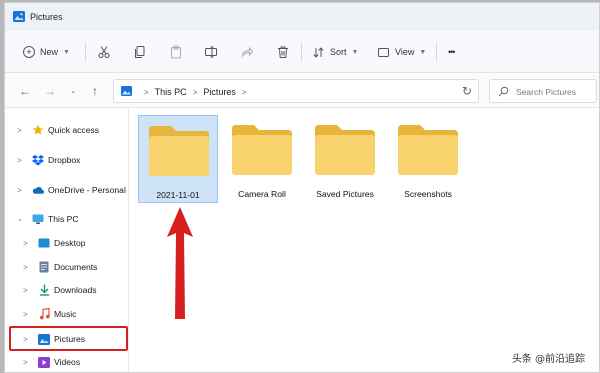 The height and width of the screenshot is (373, 600). Describe the element at coordinates (46, 17) in the screenshot. I see `window-title: Pictures` at that location.